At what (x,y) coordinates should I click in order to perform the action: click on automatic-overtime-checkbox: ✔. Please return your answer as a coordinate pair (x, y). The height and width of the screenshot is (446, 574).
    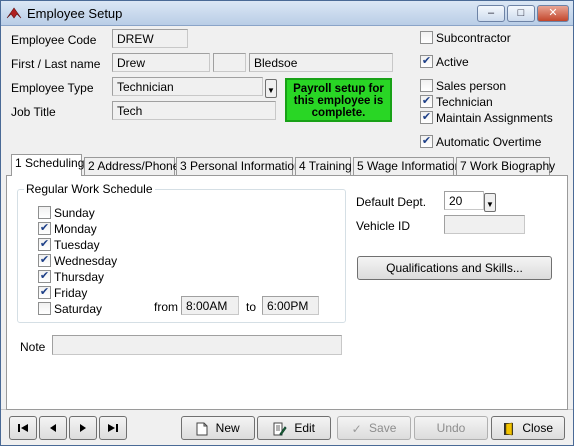
    Looking at the image, I should click on (426, 141).